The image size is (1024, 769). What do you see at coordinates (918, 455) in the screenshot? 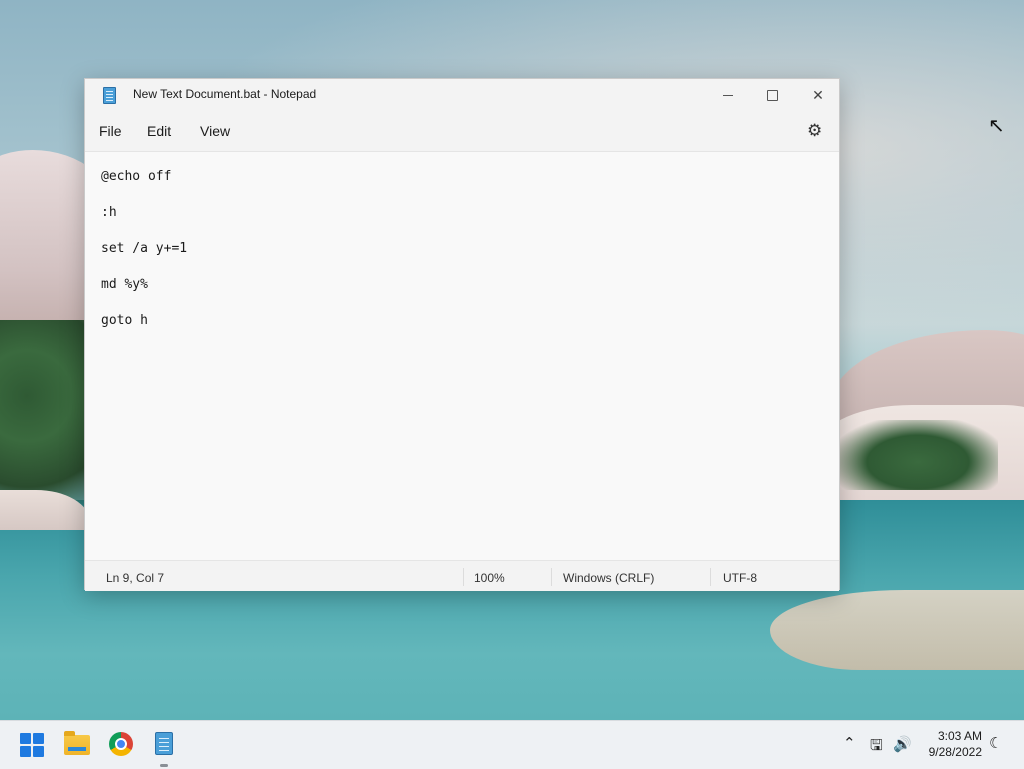
I see `wallpaper-trees-right` at bounding box center [918, 455].